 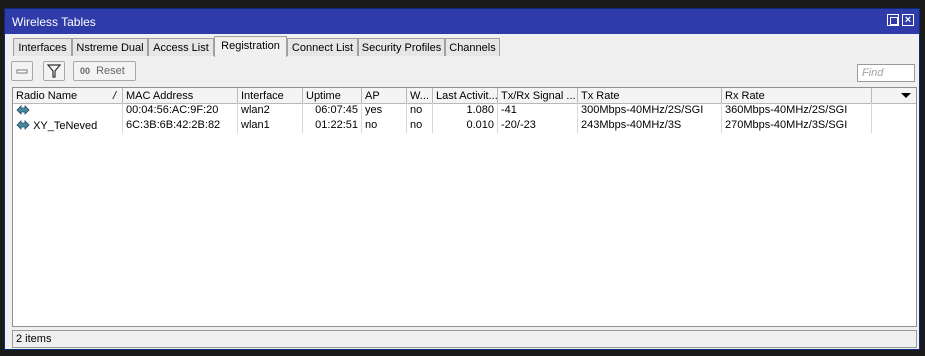 What do you see at coordinates (54, 22) in the screenshot?
I see `window-title: Wireless Tables` at bounding box center [54, 22].